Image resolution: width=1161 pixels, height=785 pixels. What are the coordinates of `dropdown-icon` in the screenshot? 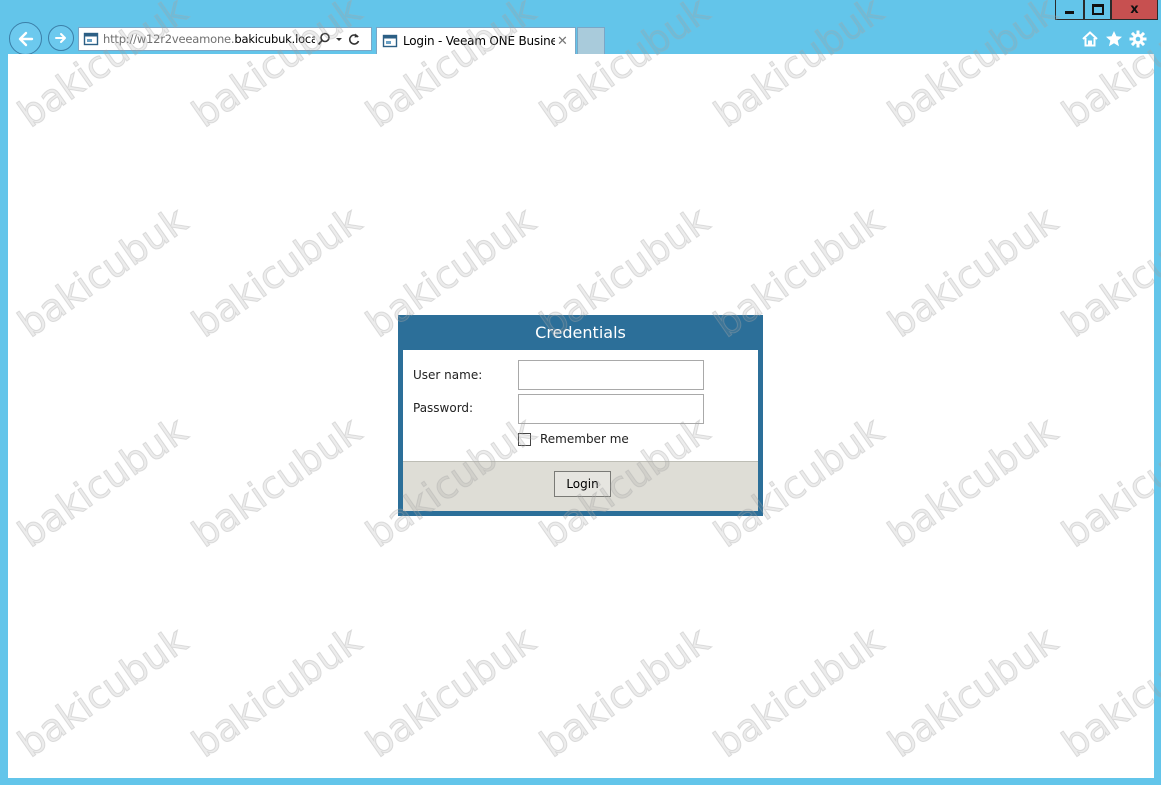 It's located at (339, 39).